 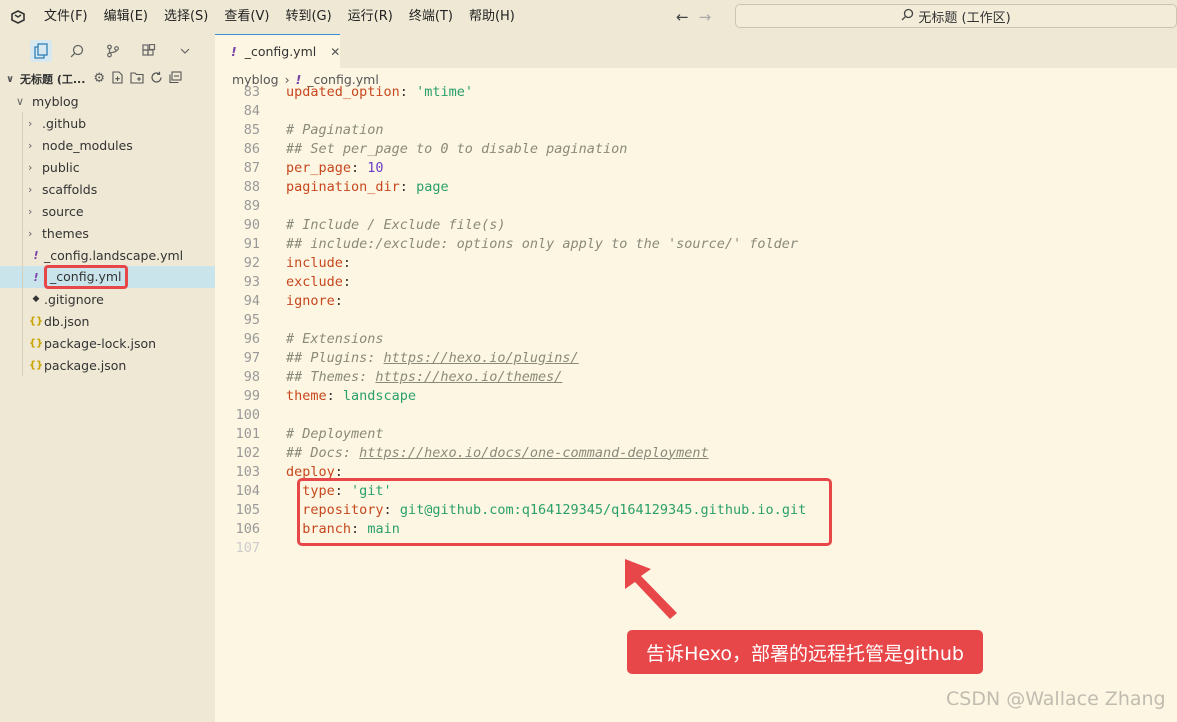 What do you see at coordinates (322, 168) in the screenshot?
I see `code-text: per_page: 10` at bounding box center [322, 168].